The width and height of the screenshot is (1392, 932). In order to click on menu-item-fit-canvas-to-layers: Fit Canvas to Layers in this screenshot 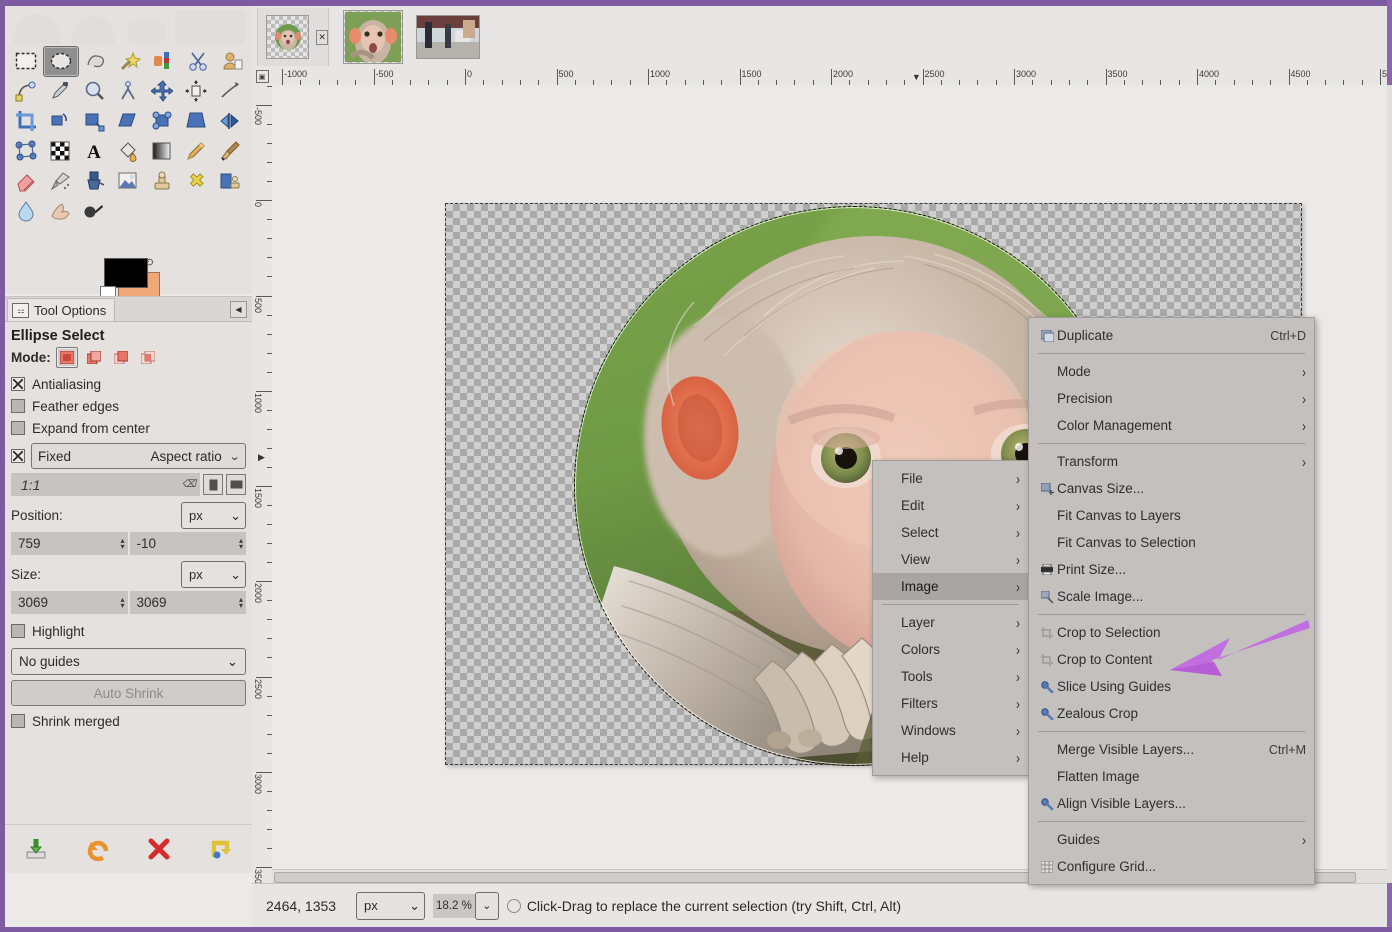, I will do `click(1171, 515)`.